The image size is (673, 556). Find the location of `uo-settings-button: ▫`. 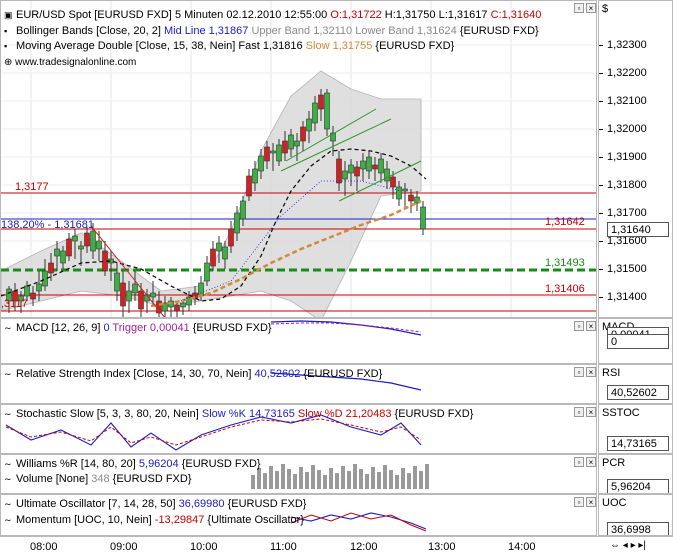

uo-settings-button: ▫ is located at coordinates (579, 502).